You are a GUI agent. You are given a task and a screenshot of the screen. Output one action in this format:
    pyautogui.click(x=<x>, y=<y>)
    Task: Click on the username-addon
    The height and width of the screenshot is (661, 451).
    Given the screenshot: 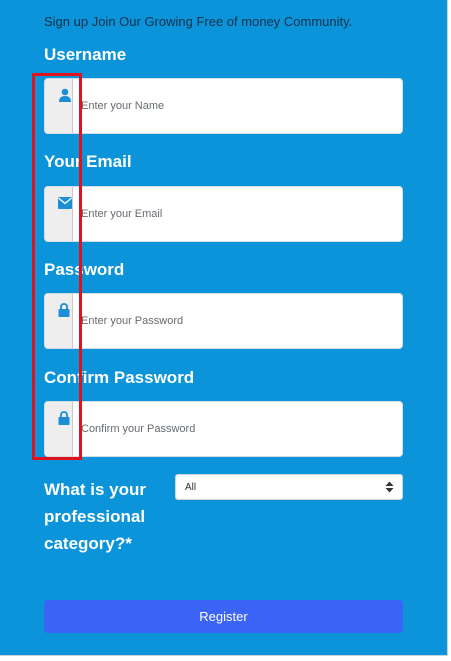 What is the action you would take?
    pyautogui.click(x=59, y=106)
    